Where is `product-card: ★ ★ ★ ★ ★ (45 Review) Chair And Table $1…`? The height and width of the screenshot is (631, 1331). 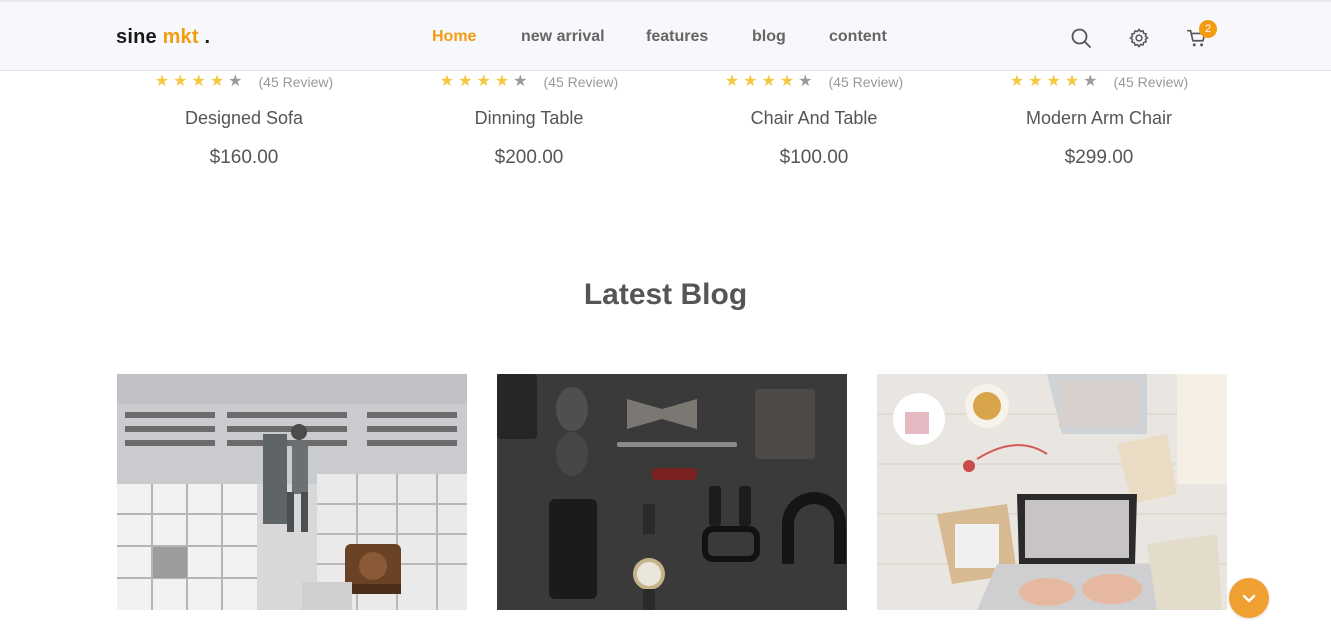
product-card: ★ ★ ★ ★ ★ (45 Review) Chair And Table $1… is located at coordinates (814, 120).